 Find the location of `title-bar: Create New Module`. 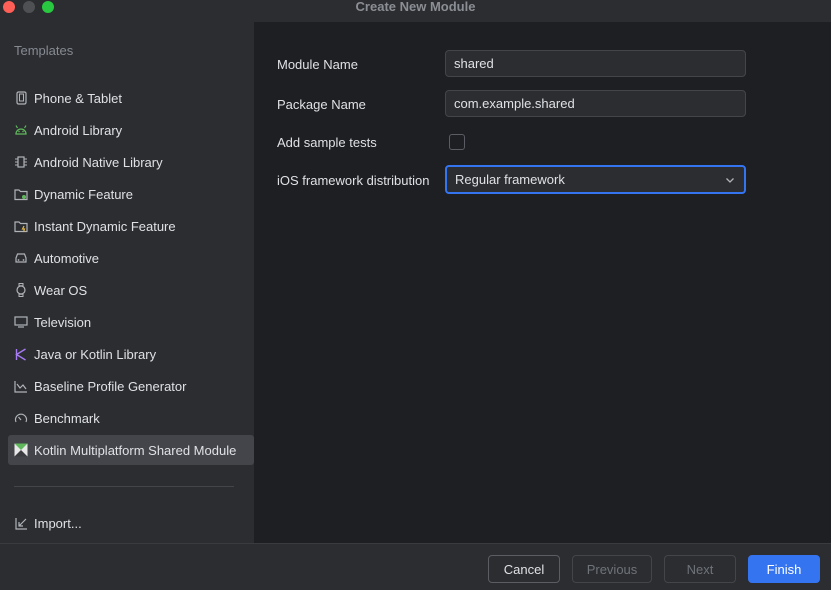

title-bar: Create New Module is located at coordinates (415, 11).